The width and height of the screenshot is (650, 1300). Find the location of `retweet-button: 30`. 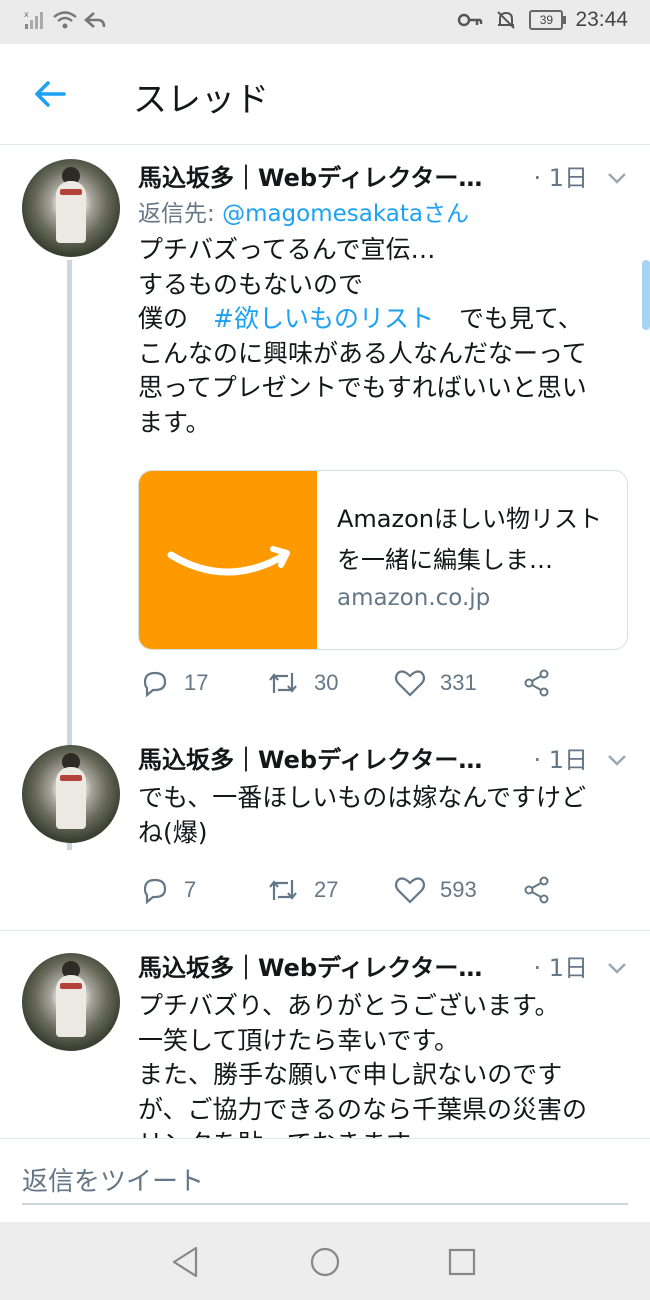

retweet-button: 30 is located at coordinates (302, 683).